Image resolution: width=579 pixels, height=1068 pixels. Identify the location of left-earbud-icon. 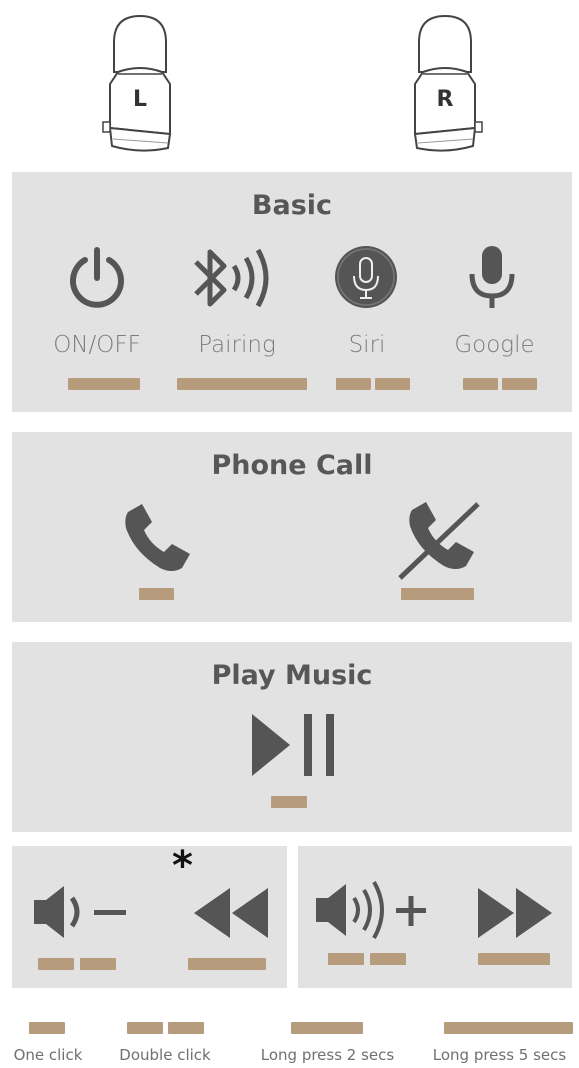
(137, 83).